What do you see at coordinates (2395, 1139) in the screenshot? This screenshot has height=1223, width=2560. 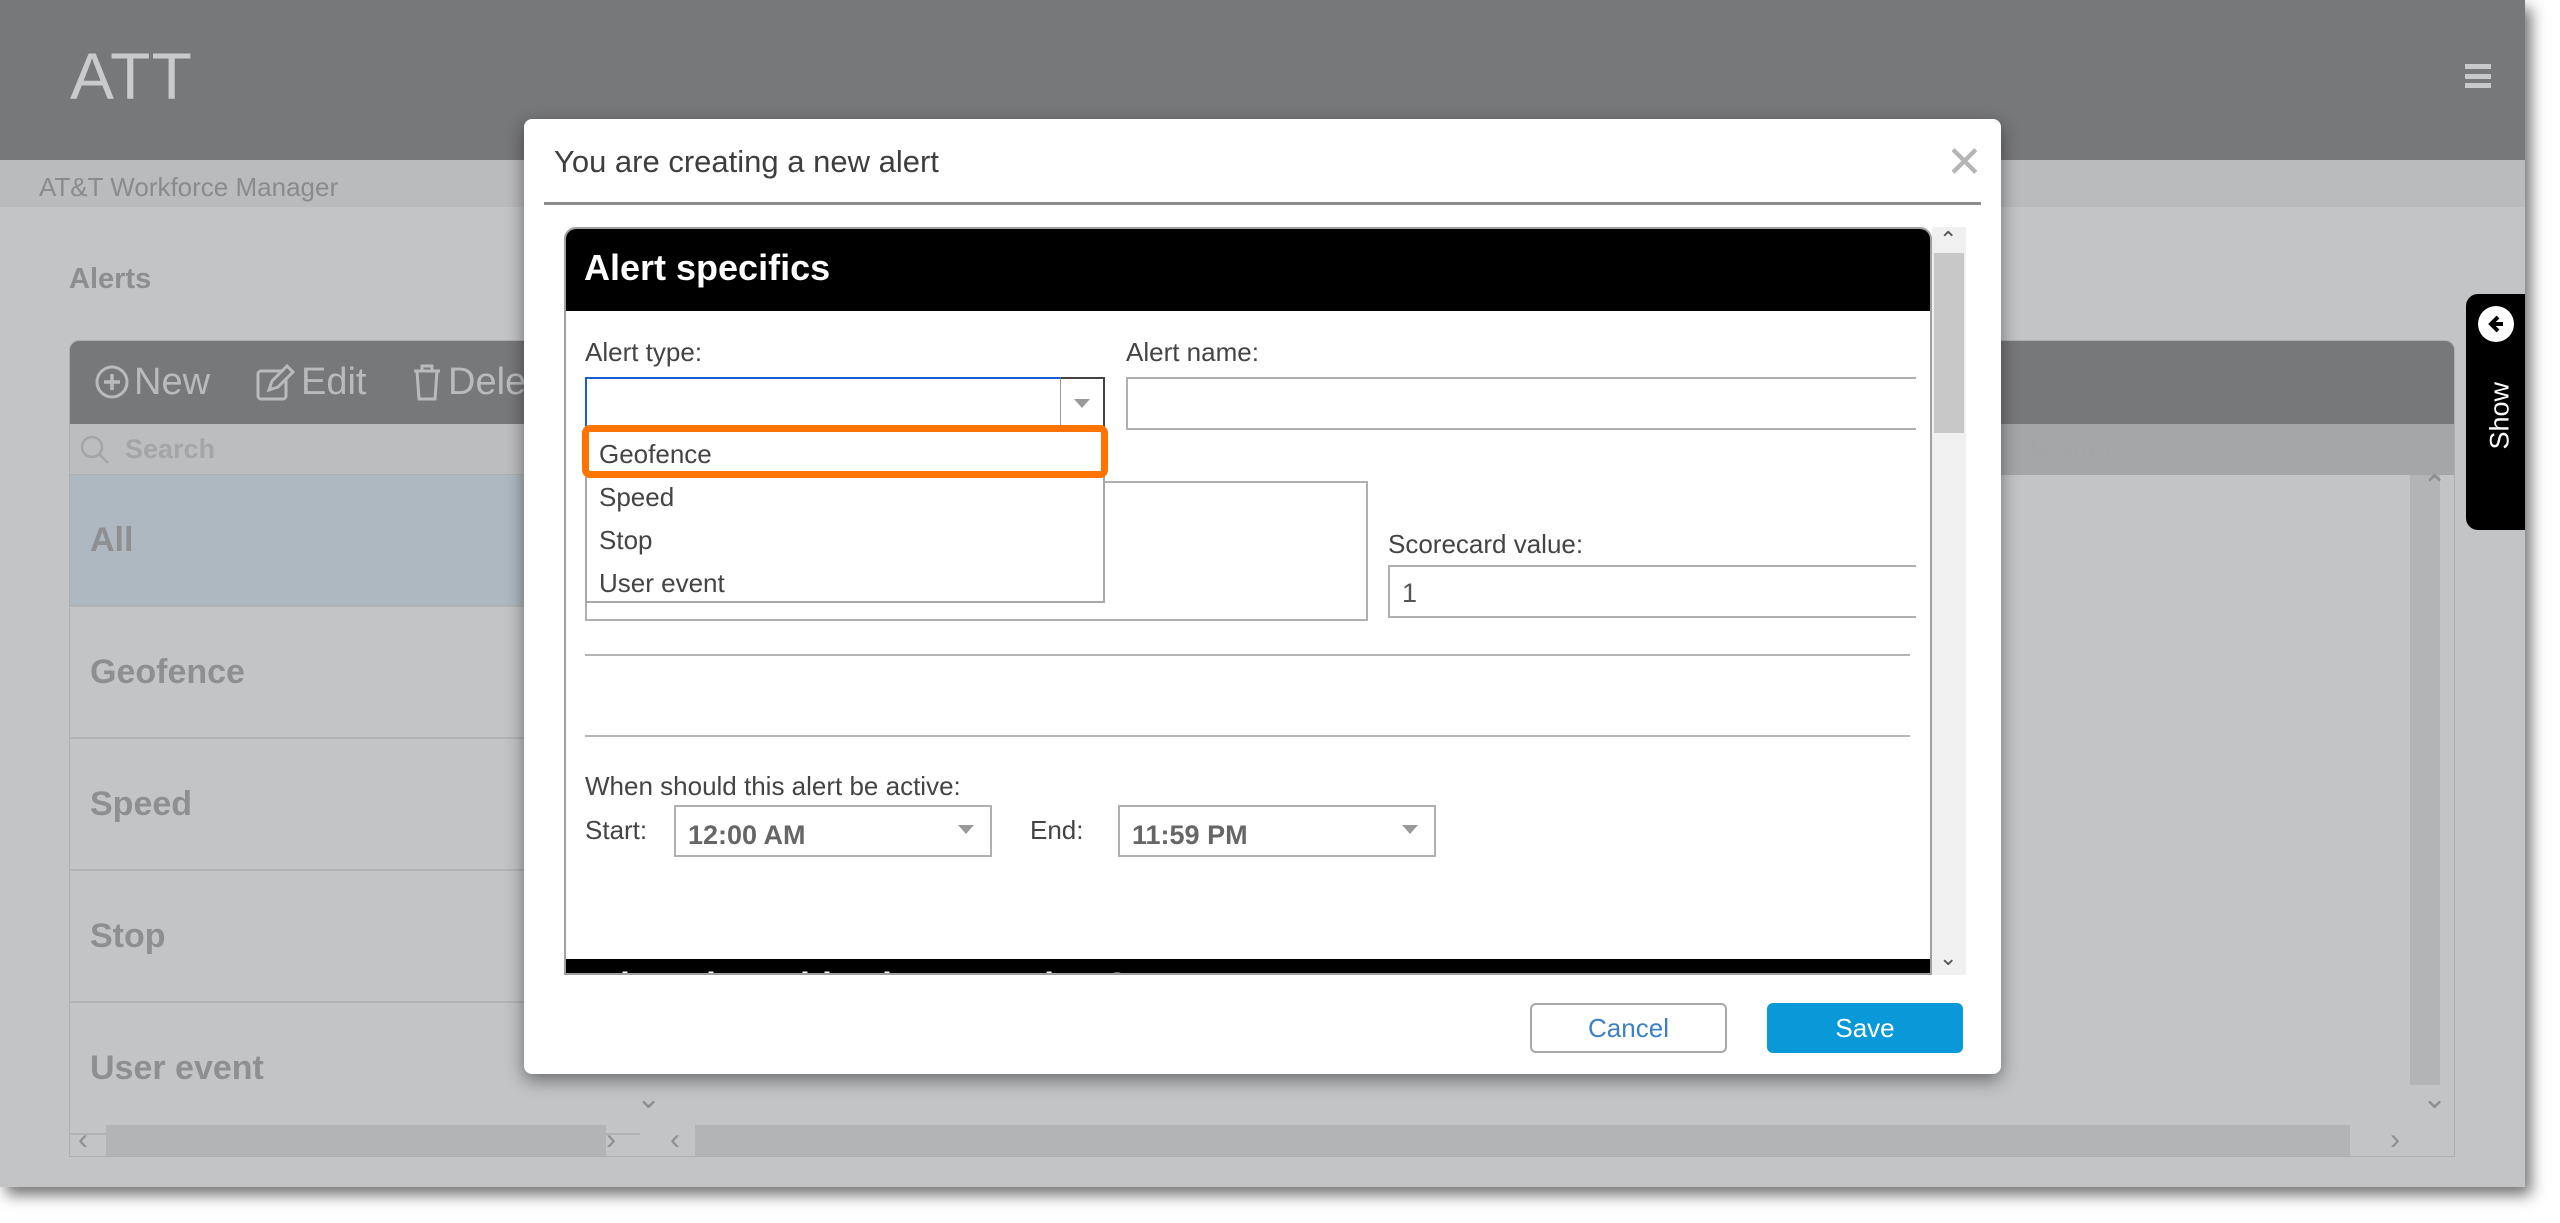 I see `grid-scroll-right-icon: ›` at bounding box center [2395, 1139].